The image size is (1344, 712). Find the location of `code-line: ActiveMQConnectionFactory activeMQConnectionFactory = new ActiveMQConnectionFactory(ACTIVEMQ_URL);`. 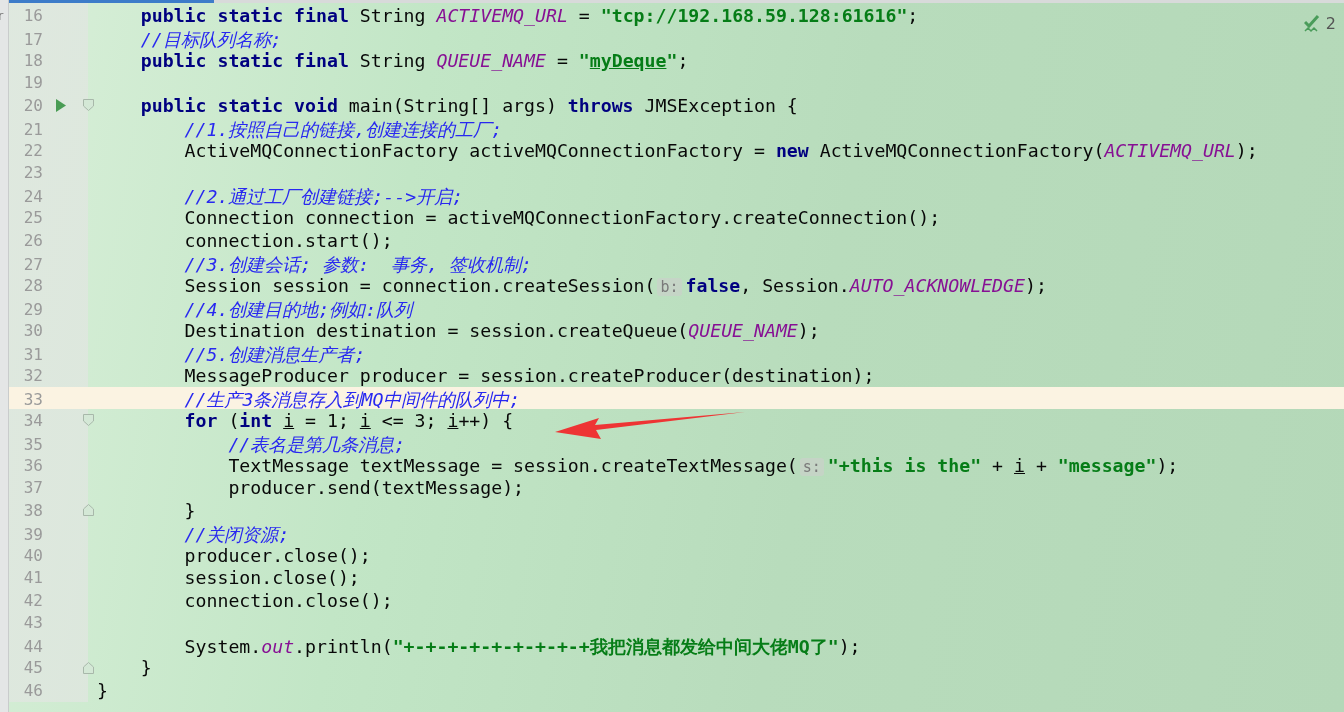

code-line: ActiveMQConnectionFactory activeMQConnectionFactory = new ActiveMQConnectionFactory(ACTIVEMQ_URL); is located at coordinates (720, 150).